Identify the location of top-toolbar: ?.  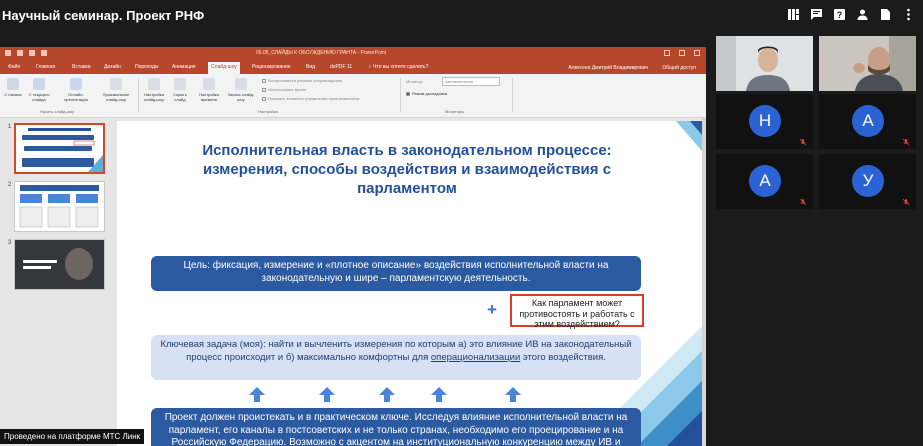
(851, 14).